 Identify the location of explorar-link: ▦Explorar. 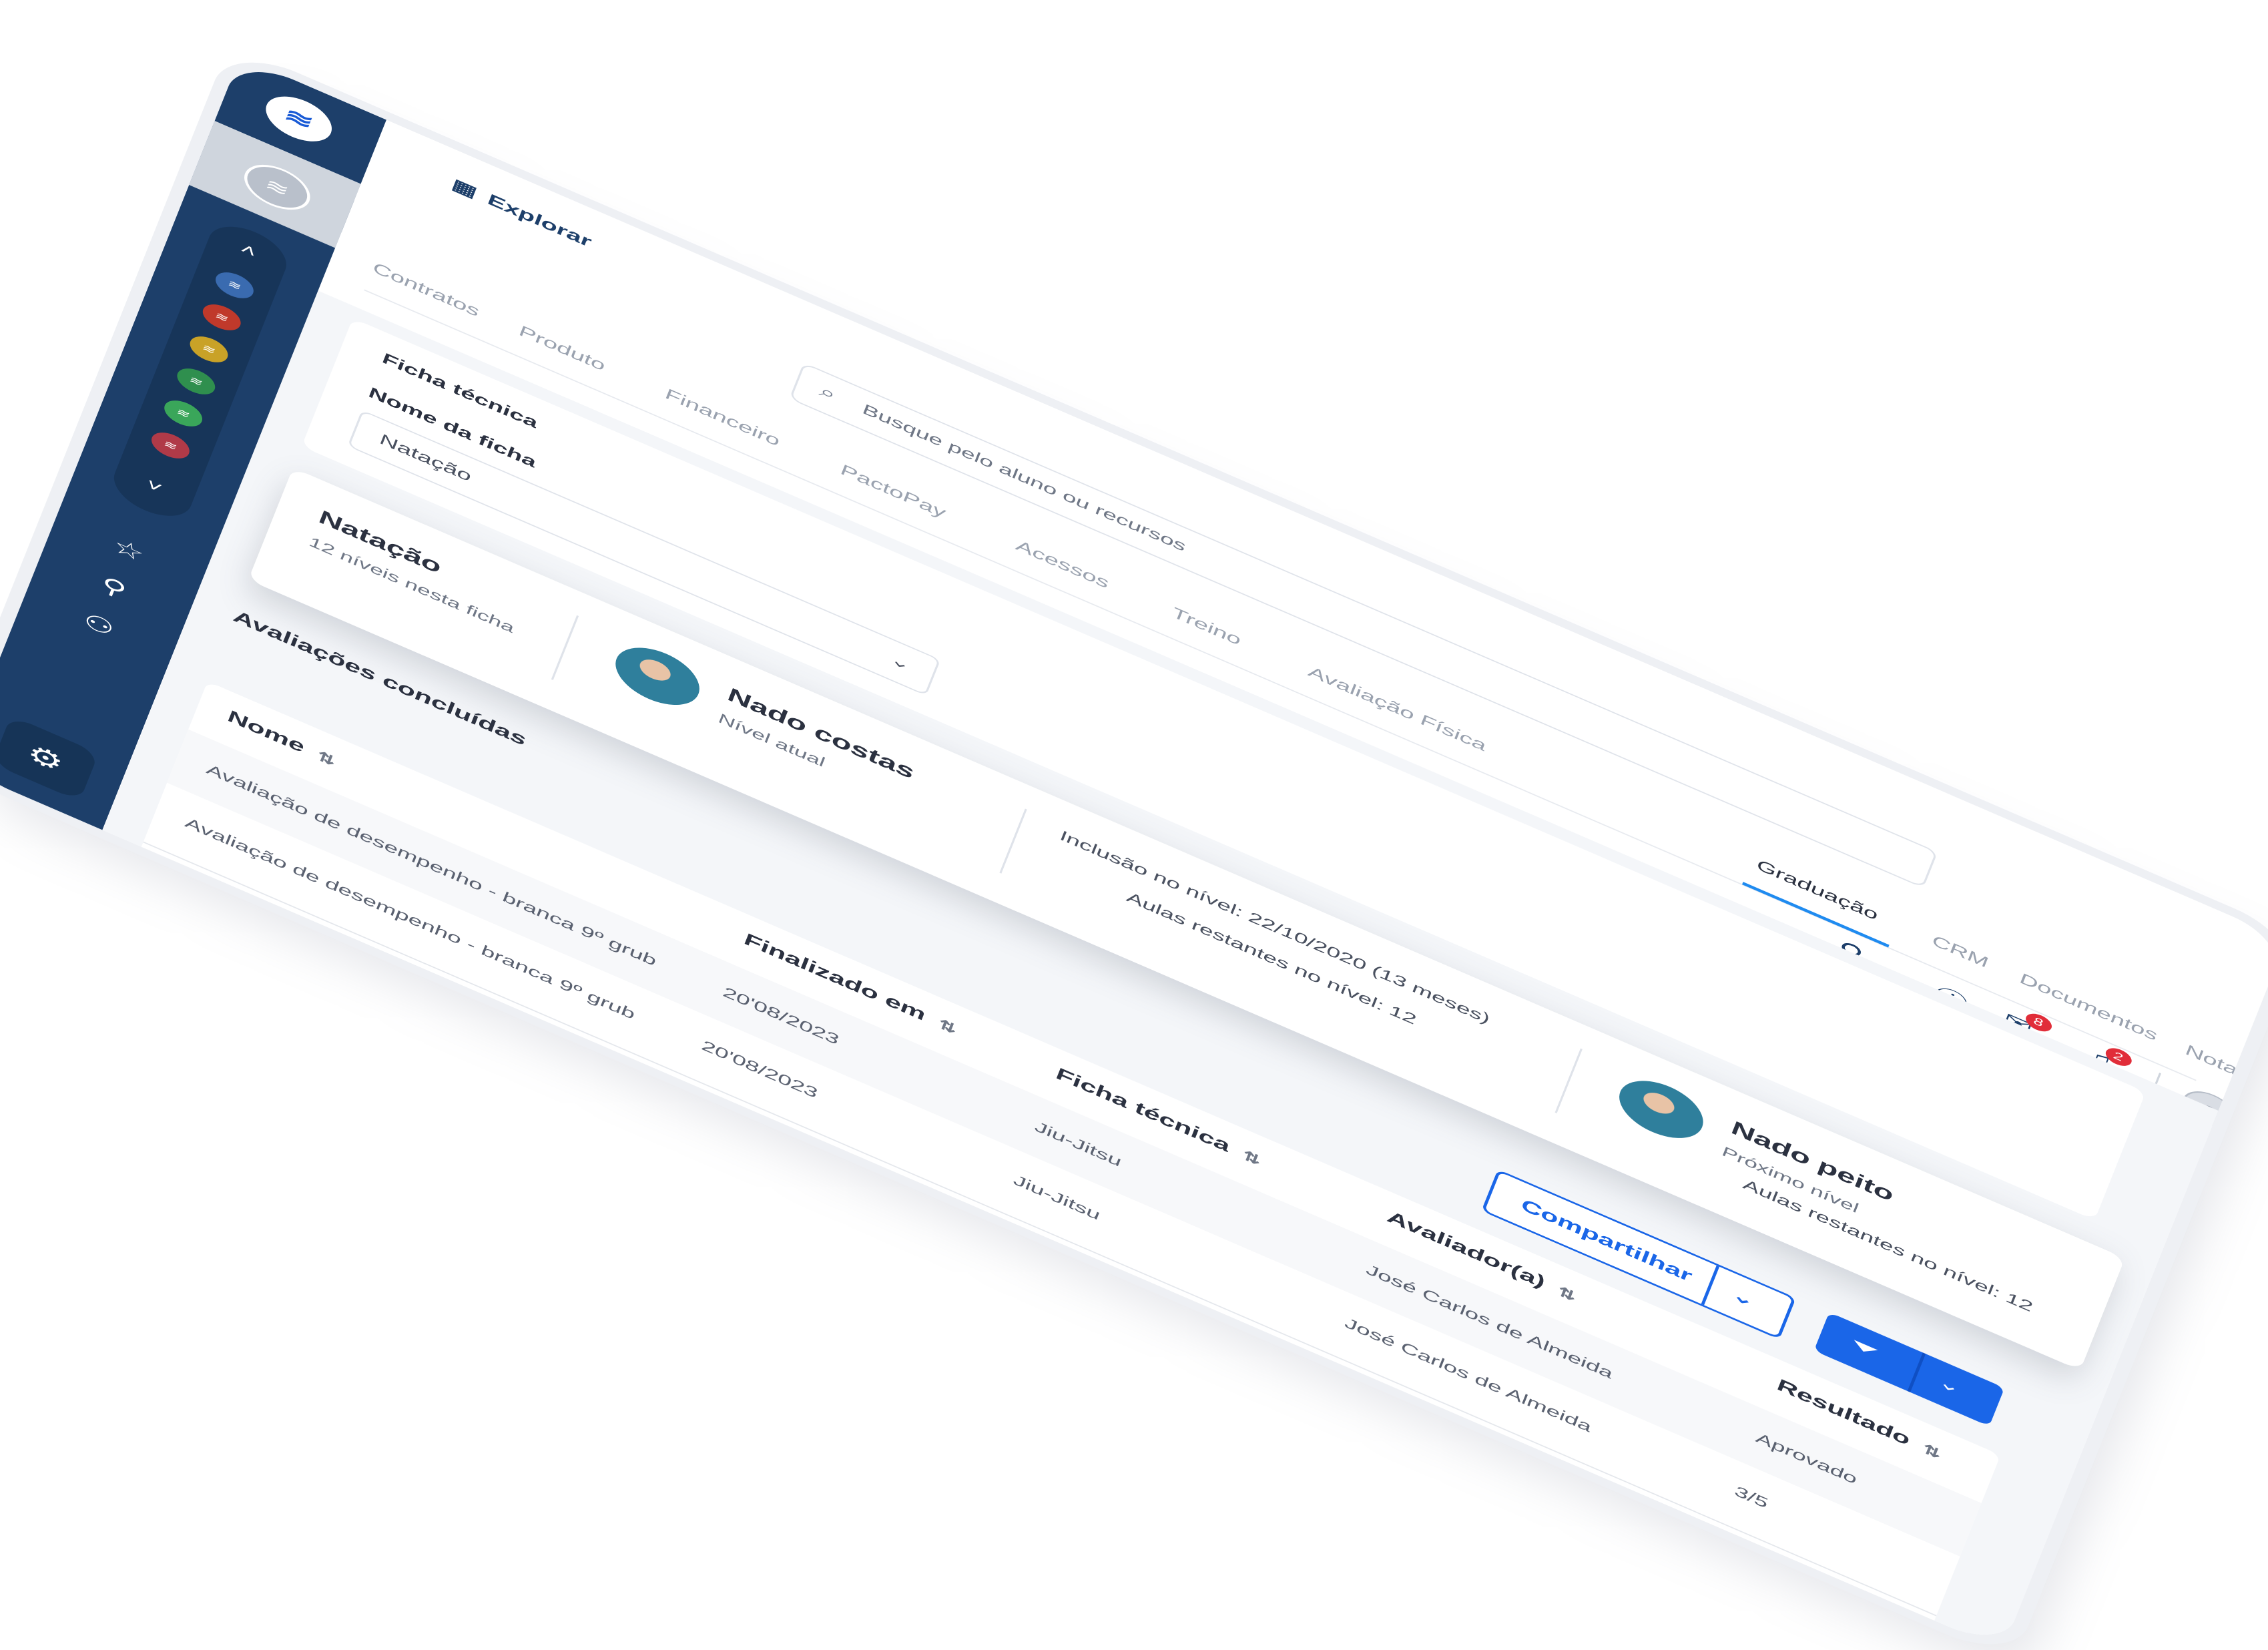
(521, 213).